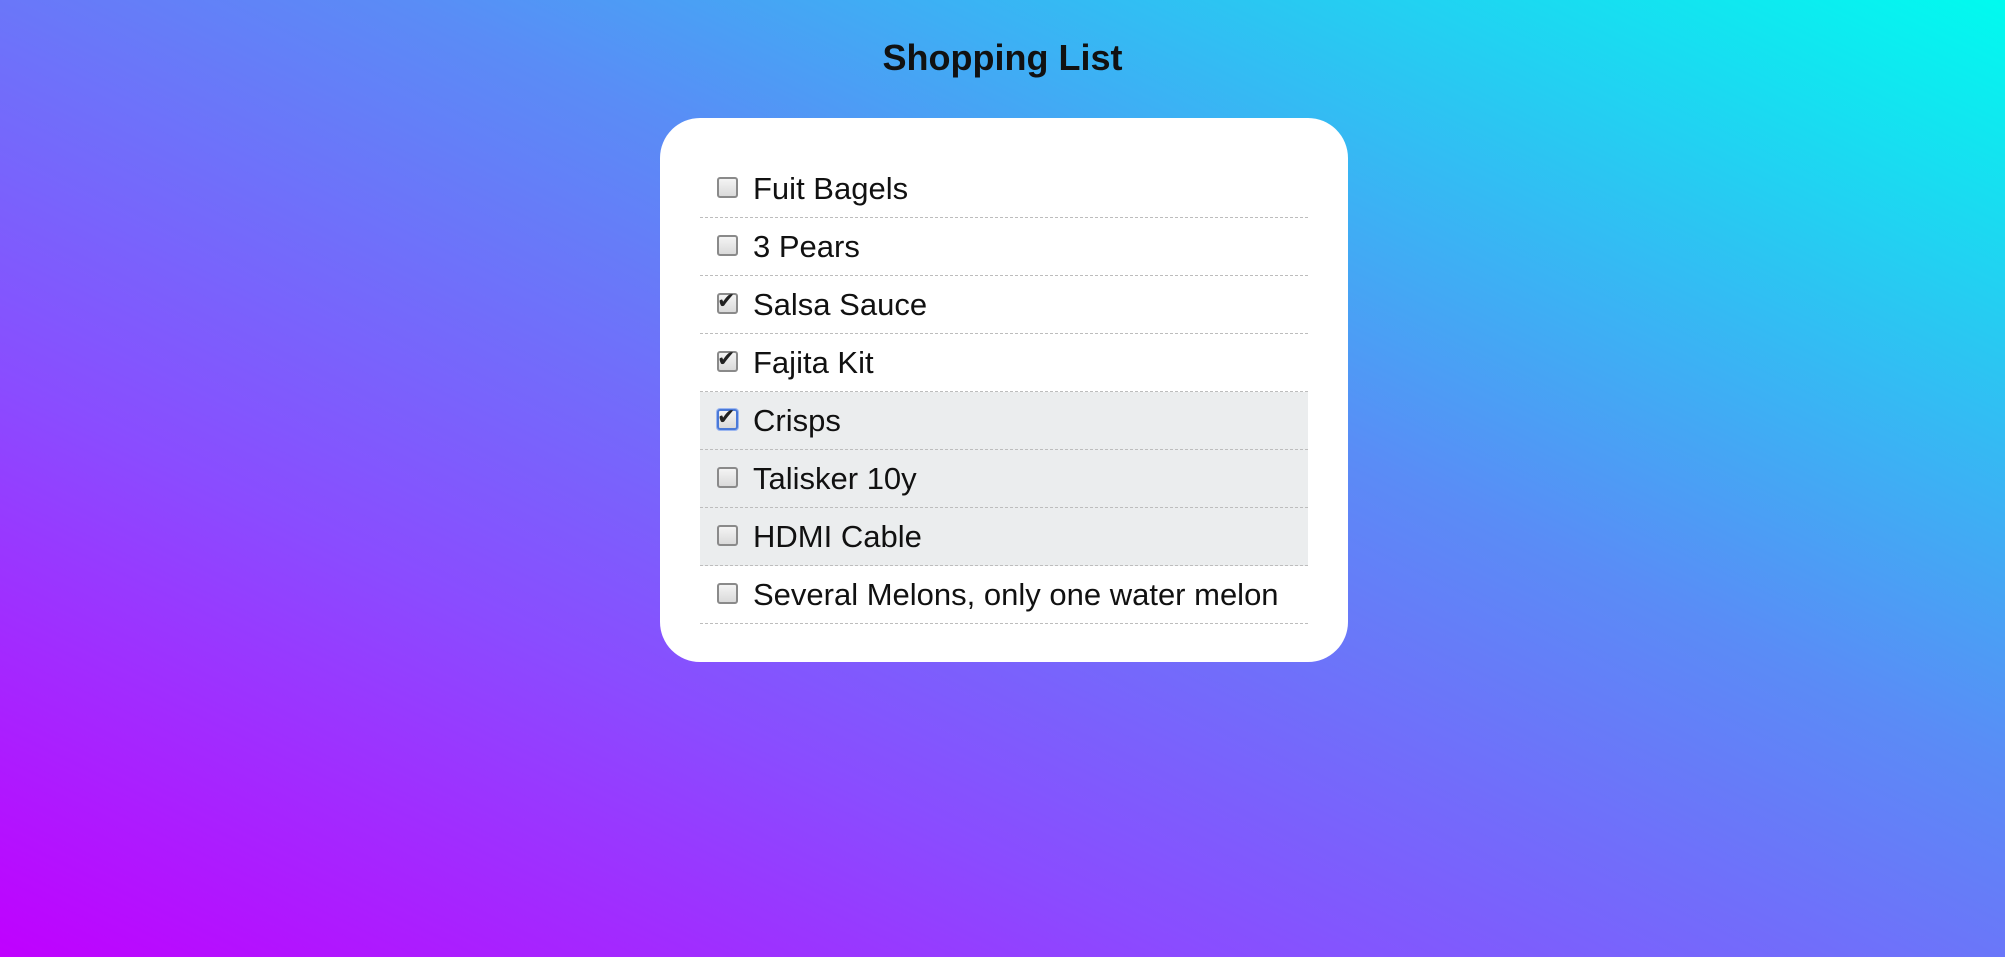  I want to click on list-item: Fuit Bagels, so click(1004, 189).